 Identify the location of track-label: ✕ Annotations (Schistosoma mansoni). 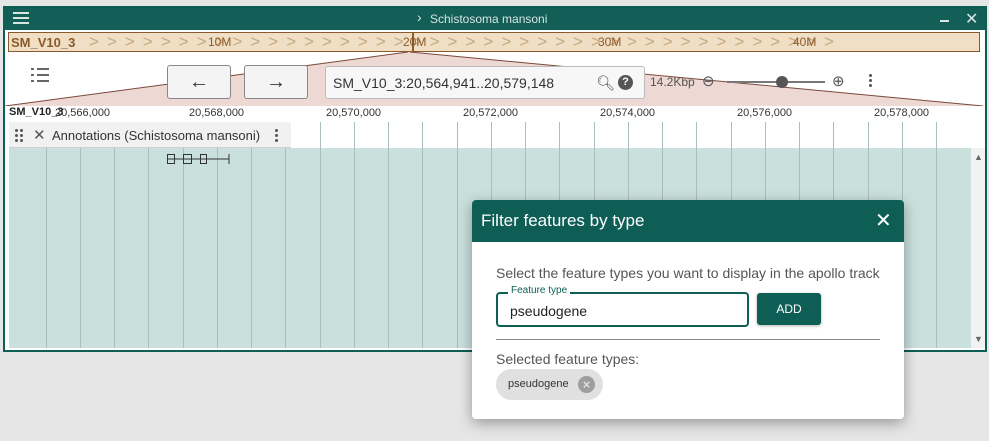
(150, 135).